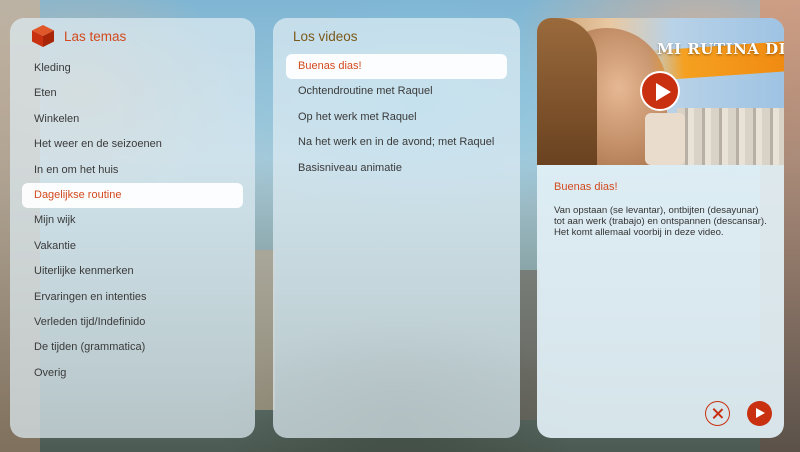  I want to click on play-icon, so click(660, 91).